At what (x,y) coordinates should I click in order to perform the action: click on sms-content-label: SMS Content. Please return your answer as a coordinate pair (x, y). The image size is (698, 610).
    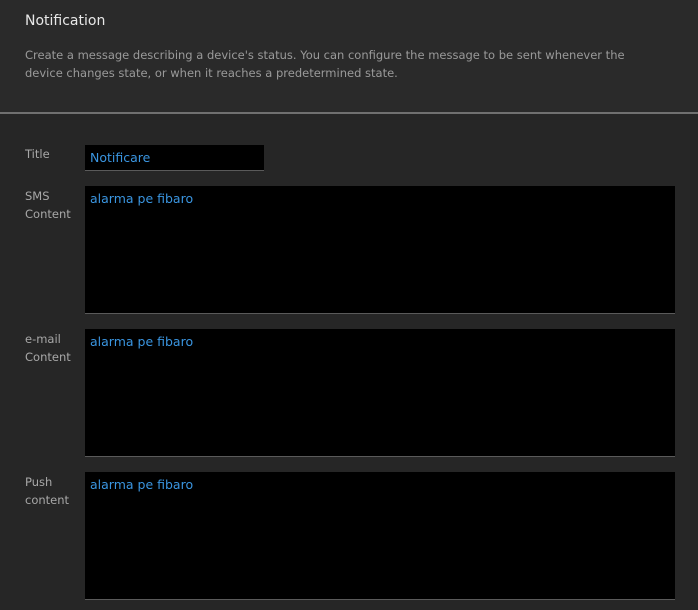
    Looking at the image, I should click on (48, 205).